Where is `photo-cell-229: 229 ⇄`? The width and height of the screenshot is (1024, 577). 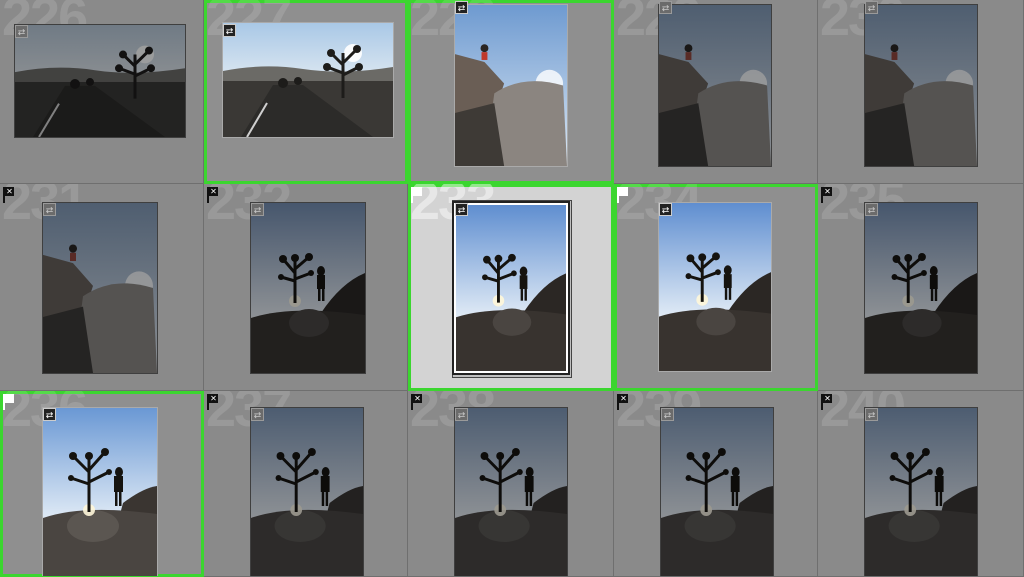 photo-cell-229: 229 ⇄ is located at coordinates (716, 92).